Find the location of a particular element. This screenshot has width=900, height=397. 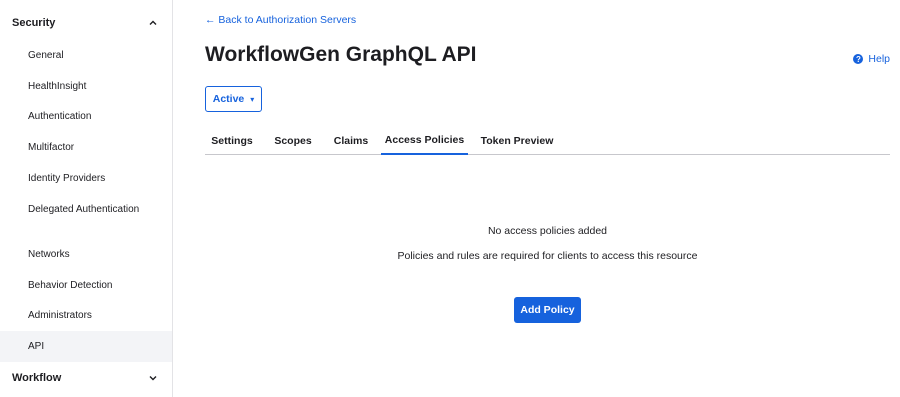

help-label: Help is located at coordinates (879, 59).